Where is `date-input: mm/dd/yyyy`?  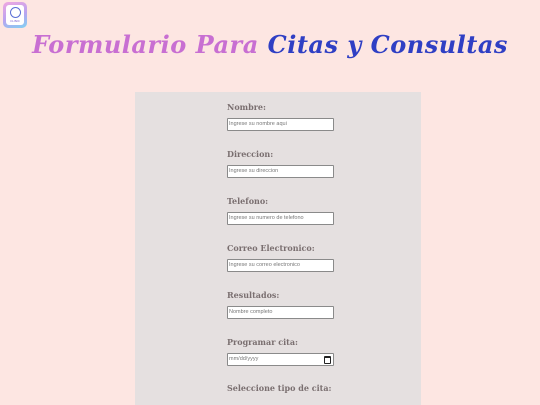 date-input: mm/dd/yyyy is located at coordinates (280, 359).